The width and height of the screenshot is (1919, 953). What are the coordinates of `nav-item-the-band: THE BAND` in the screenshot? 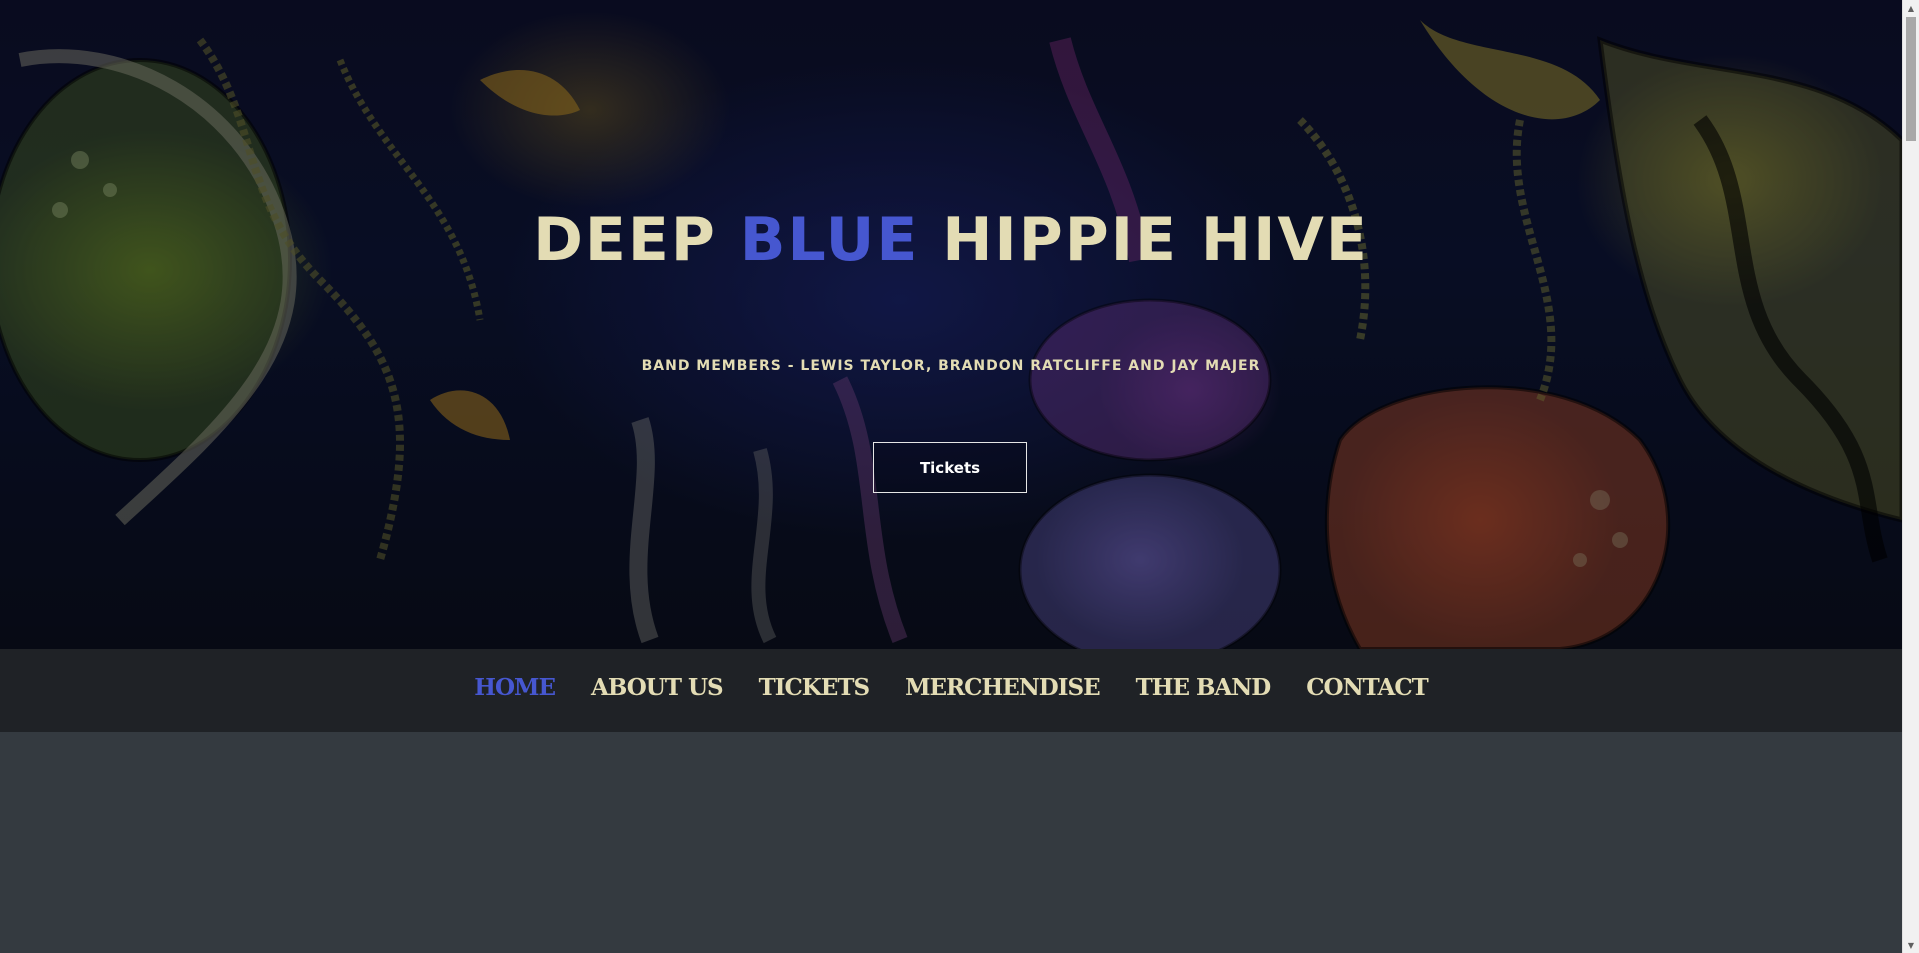 It's located at (1204, 687).